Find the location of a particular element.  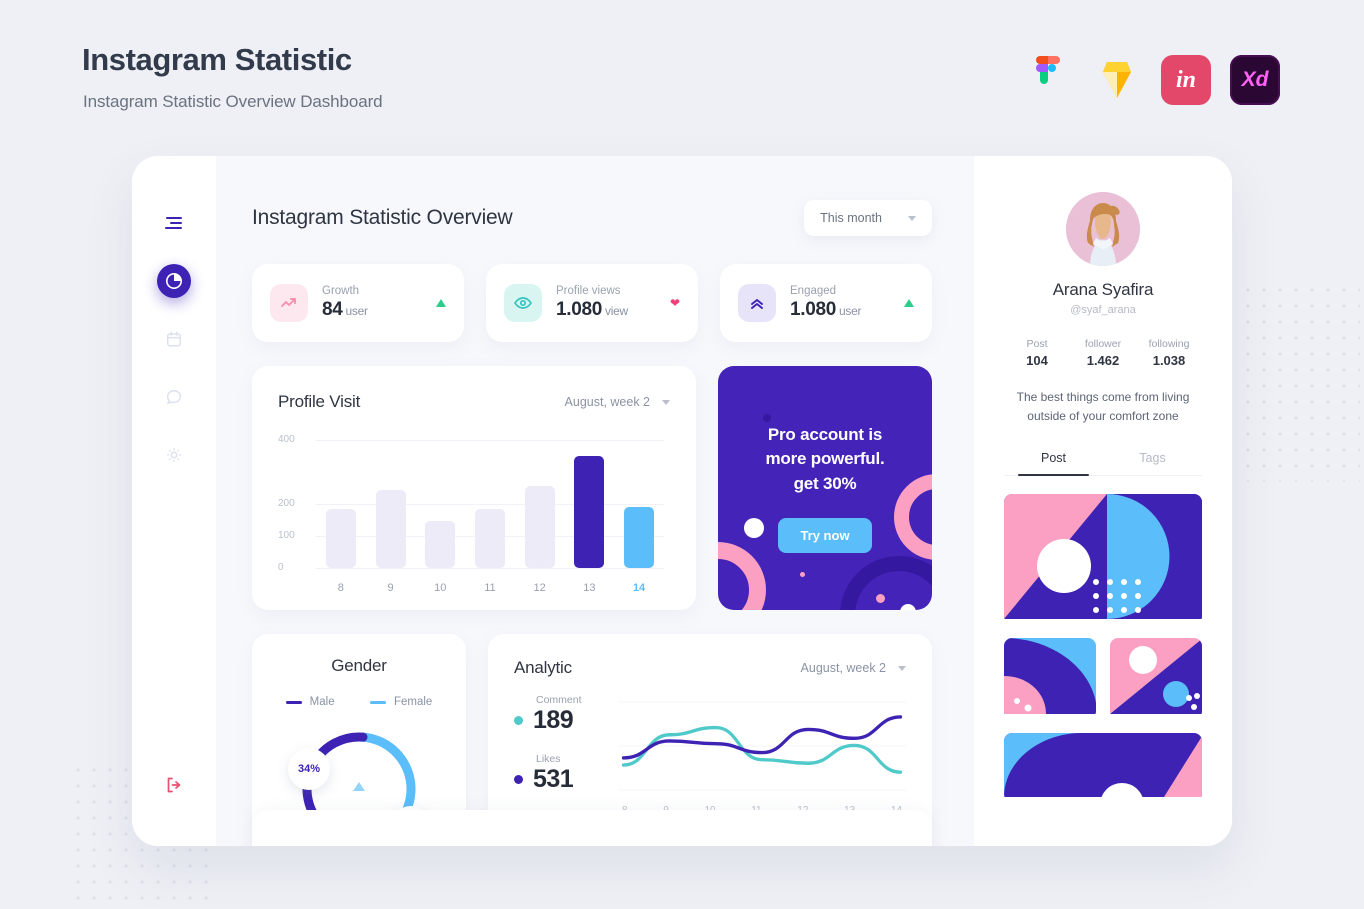

x-axis-label: 11 is located at coordinates (490, 588).